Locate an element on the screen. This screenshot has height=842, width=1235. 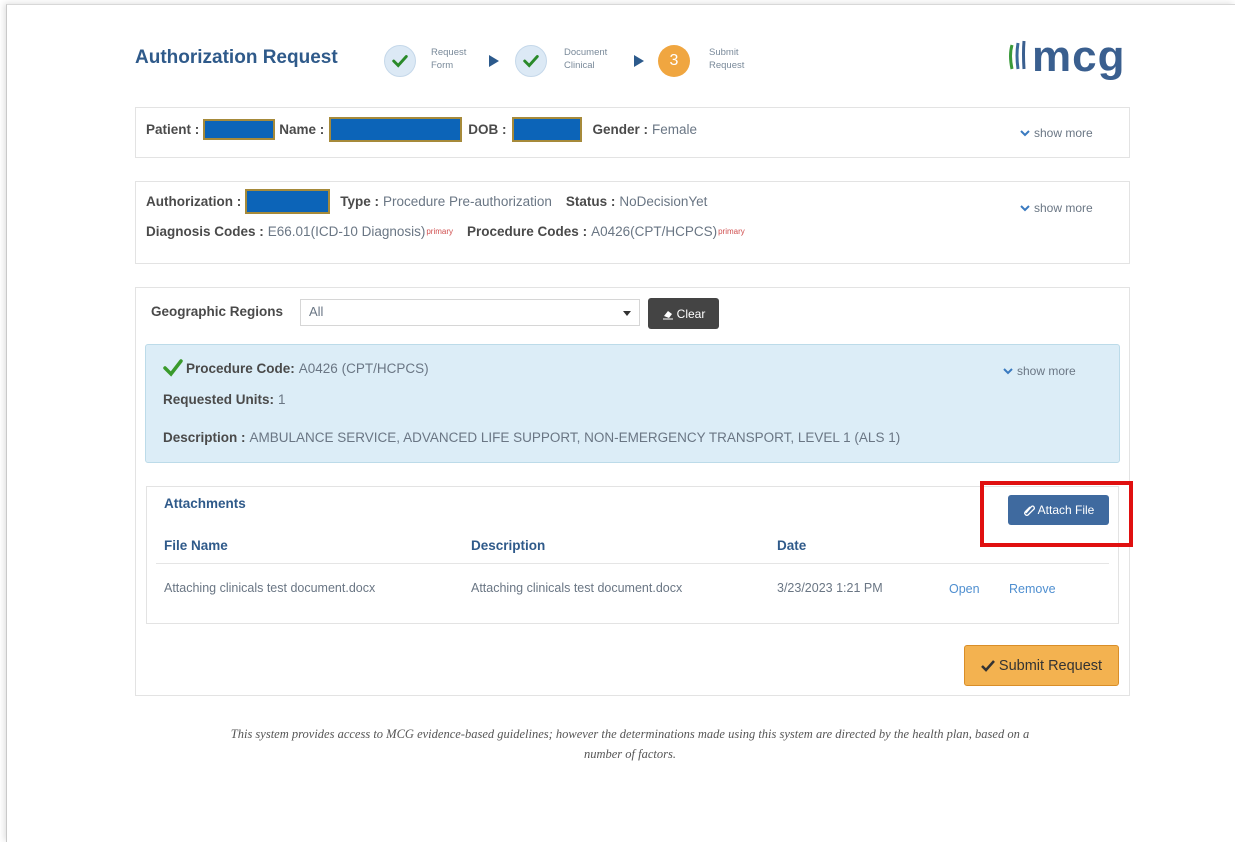
redacted-patient-id is located at coordinates (239, 129).